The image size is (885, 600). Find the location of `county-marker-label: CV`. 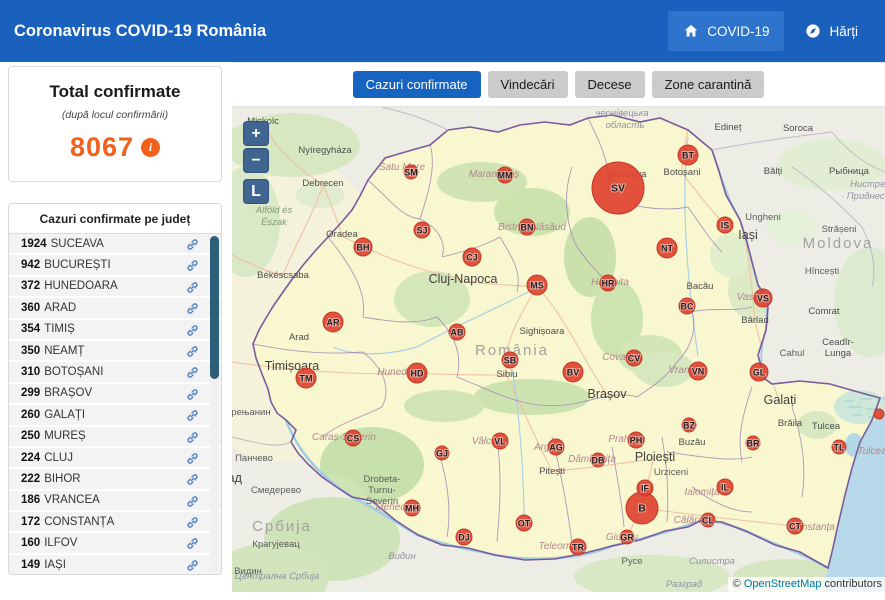

county-marker-label: CV is located at coordinates (634, 359).